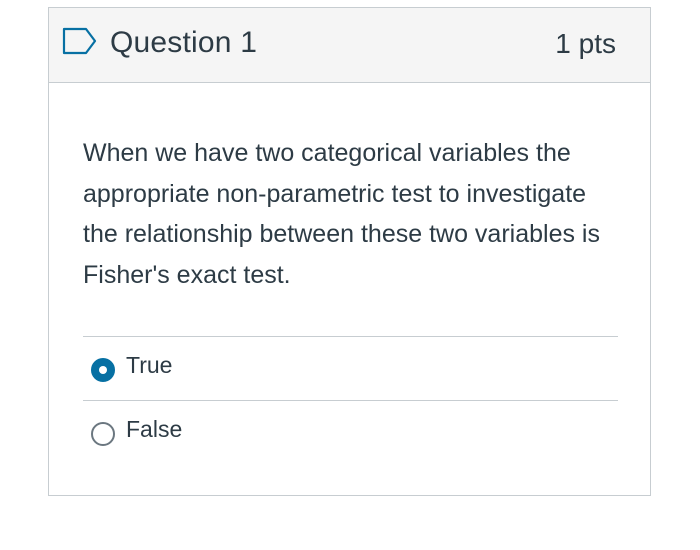 The height and width of the screenshot is (550, 700). What do you see at coordinates (350, 368) in the screenshot?
I see `answer-option-true: True` at bounding box center [350, 368].